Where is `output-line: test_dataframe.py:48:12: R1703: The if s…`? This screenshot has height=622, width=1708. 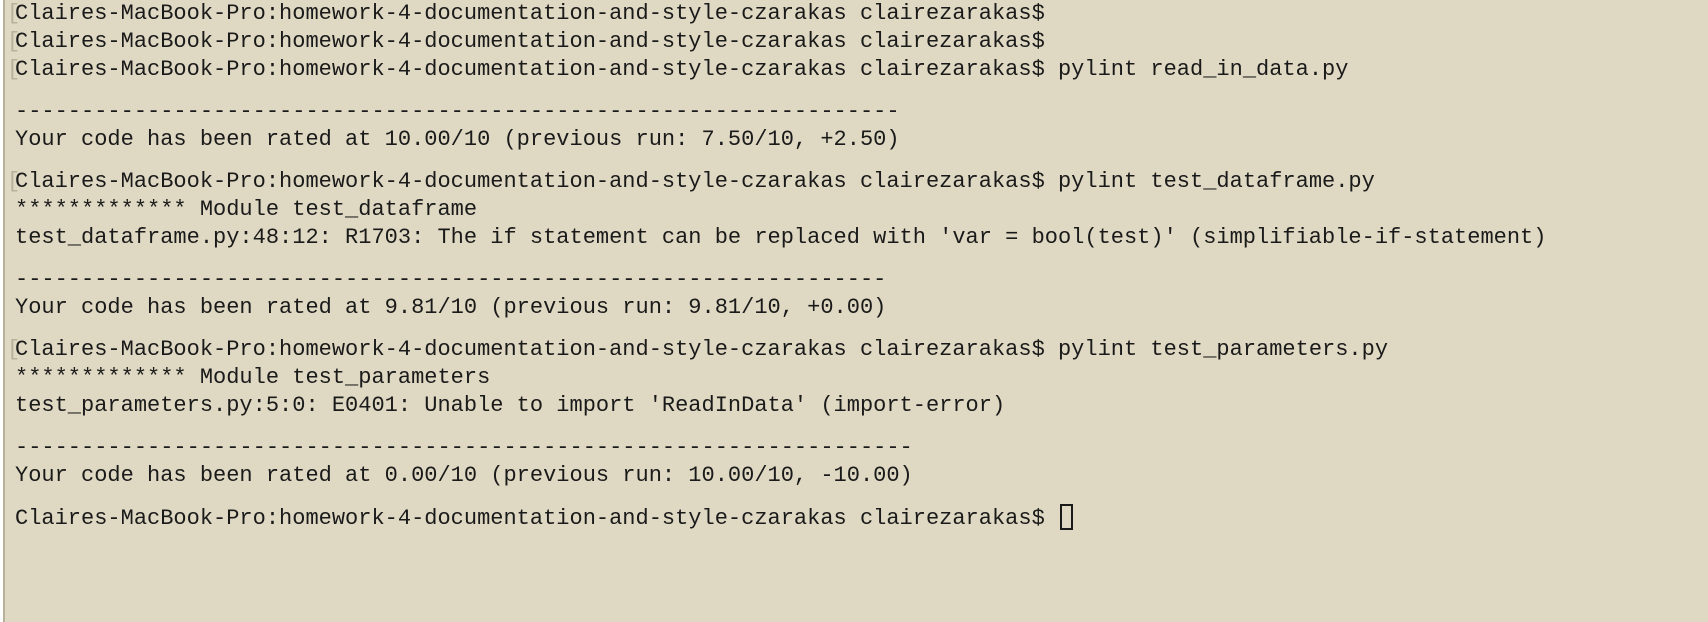
output-line: test_dataframe.py:48:12: R1703: The if s… is located at coordinates (861, 238).